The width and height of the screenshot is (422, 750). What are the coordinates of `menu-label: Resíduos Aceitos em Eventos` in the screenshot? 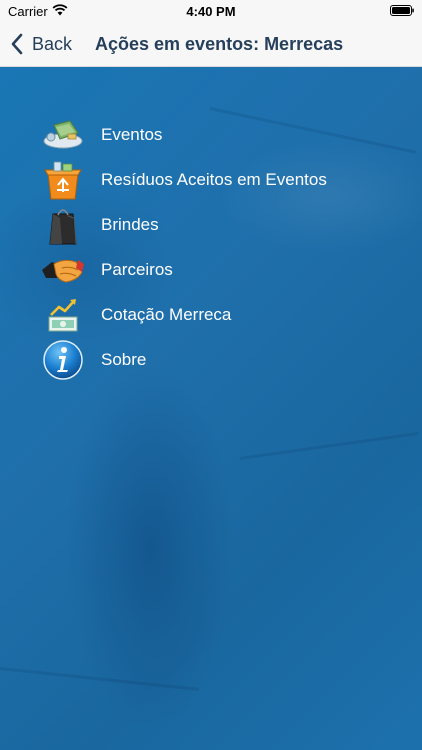 It's located at (214, 179).